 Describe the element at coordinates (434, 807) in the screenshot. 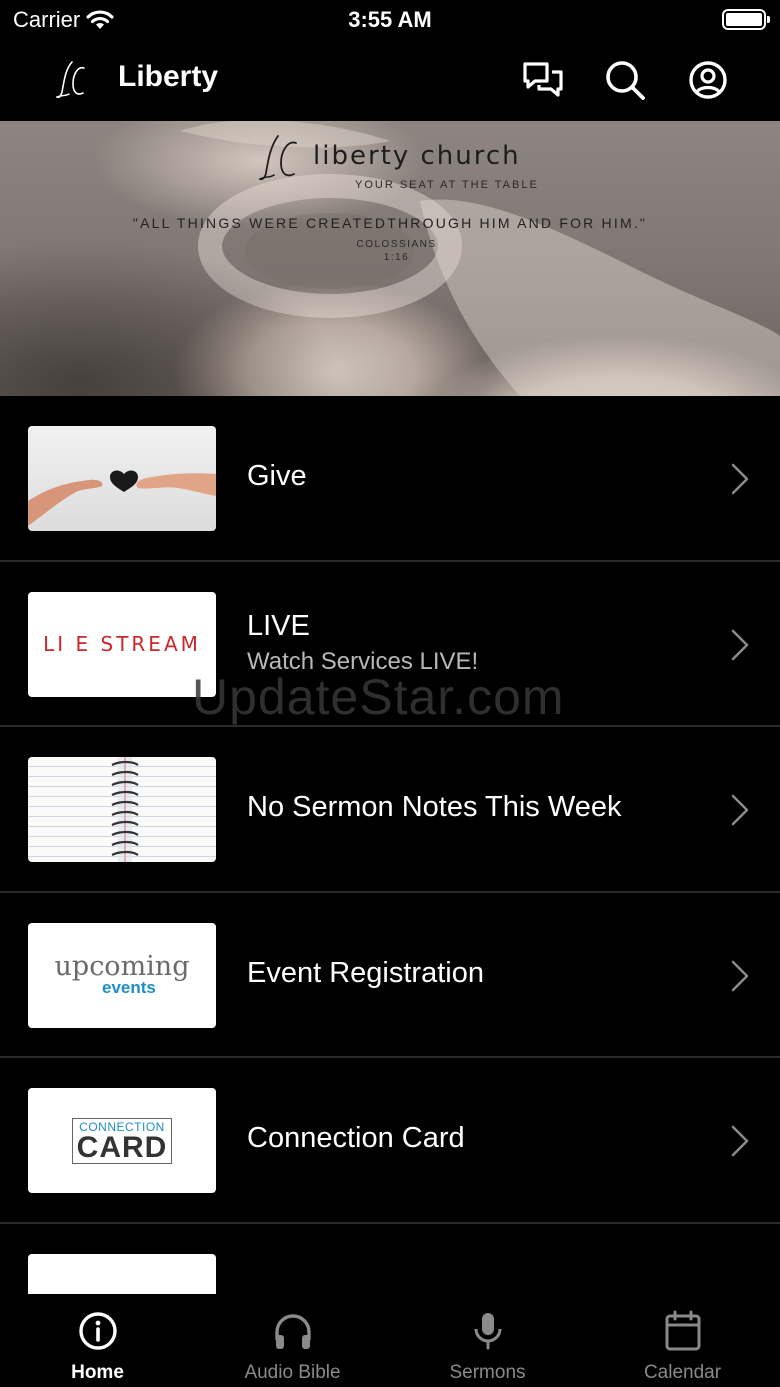

I see `item-title: No Sermon Notes This Week` at that location.